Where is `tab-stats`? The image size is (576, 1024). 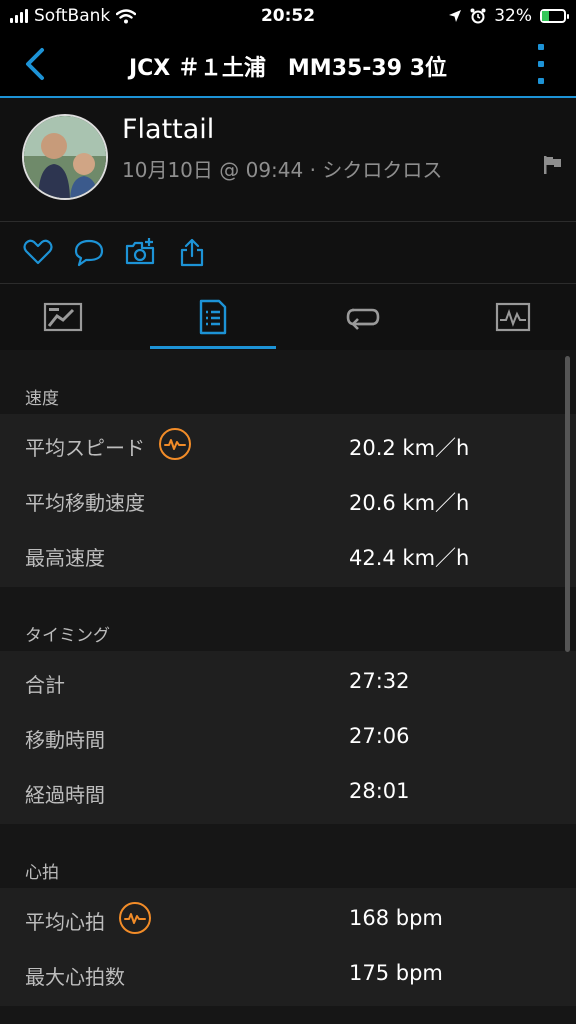
tab-stats is located at coordinates (213, 317).